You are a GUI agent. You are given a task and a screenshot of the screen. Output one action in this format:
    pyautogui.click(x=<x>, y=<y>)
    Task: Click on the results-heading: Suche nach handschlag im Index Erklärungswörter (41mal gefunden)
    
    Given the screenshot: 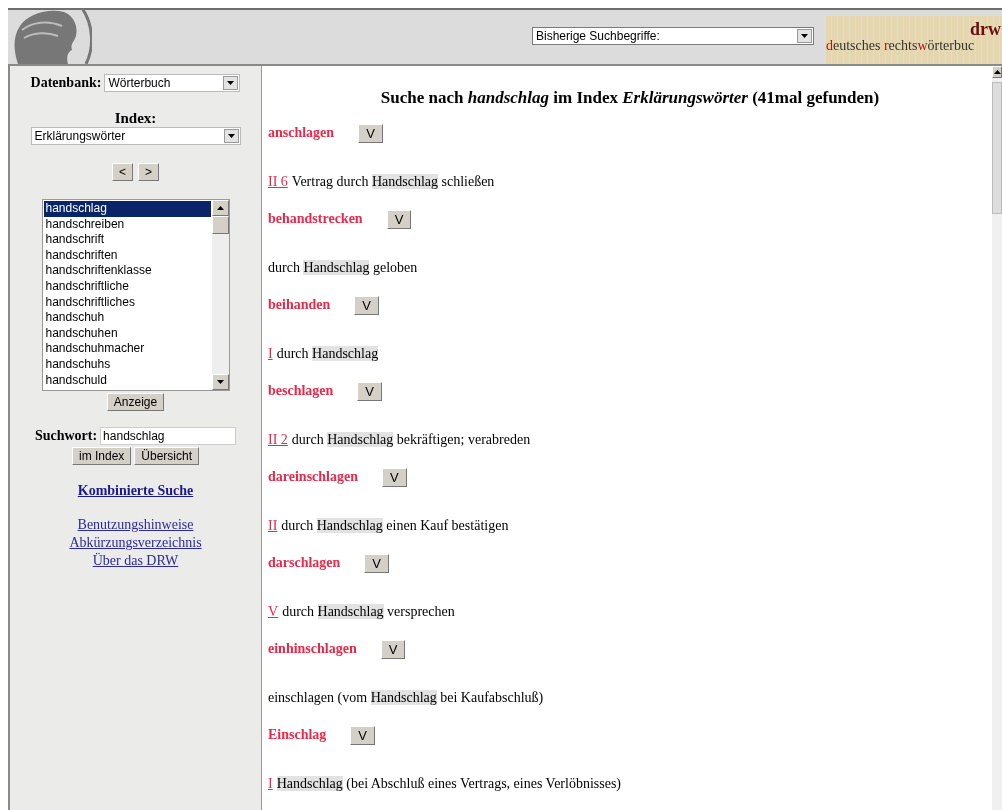 What is the action you would take?
    pyautogui.click(x=630, y=98)
    